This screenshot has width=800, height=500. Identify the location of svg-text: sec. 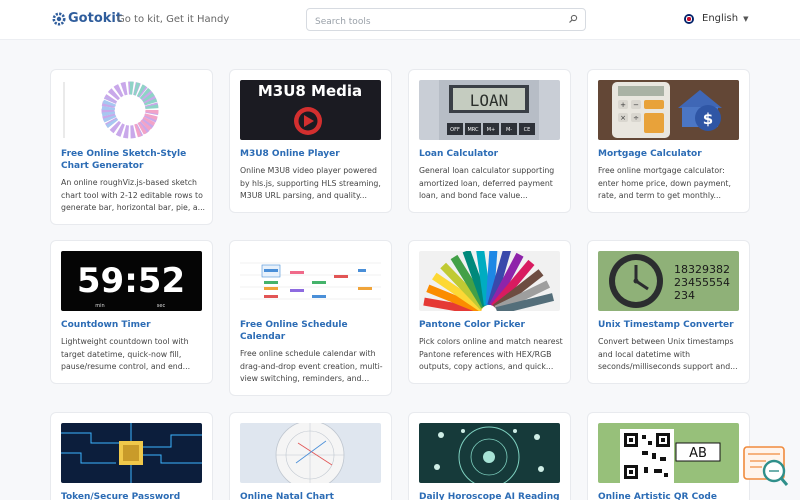
(161, 306).